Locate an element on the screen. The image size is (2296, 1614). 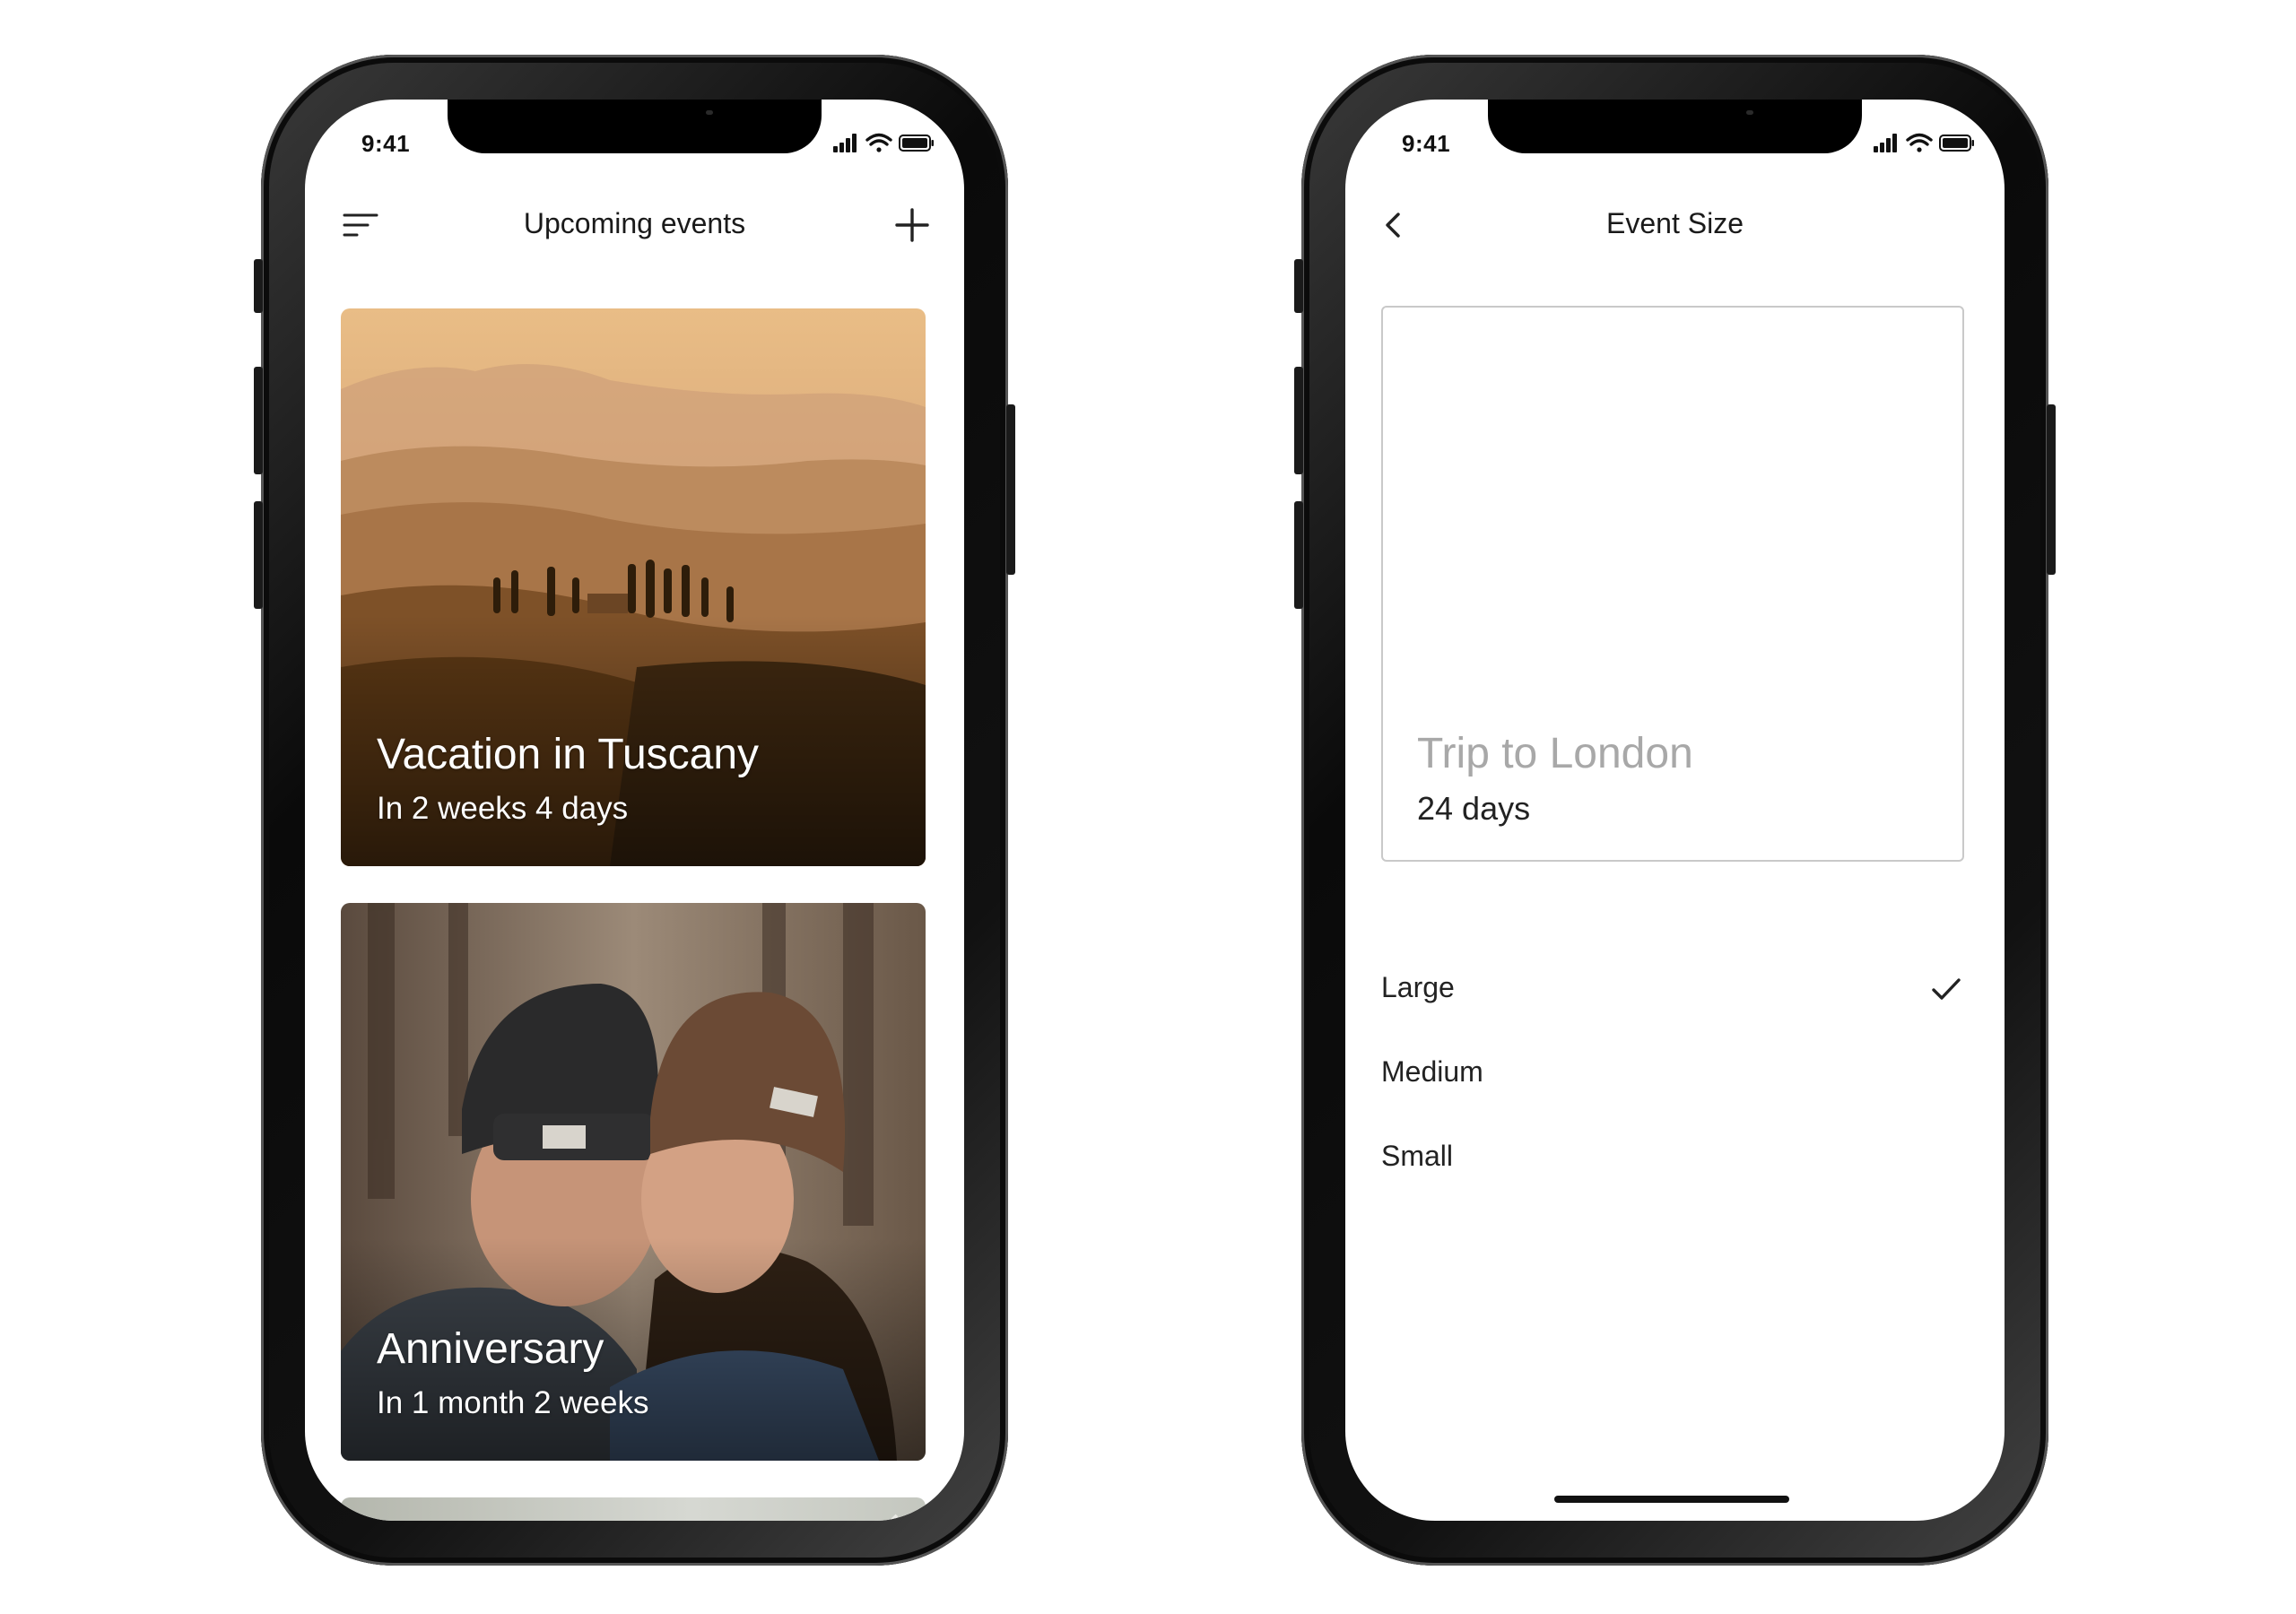
event-image-partial is located at coordinates (633, 1509).